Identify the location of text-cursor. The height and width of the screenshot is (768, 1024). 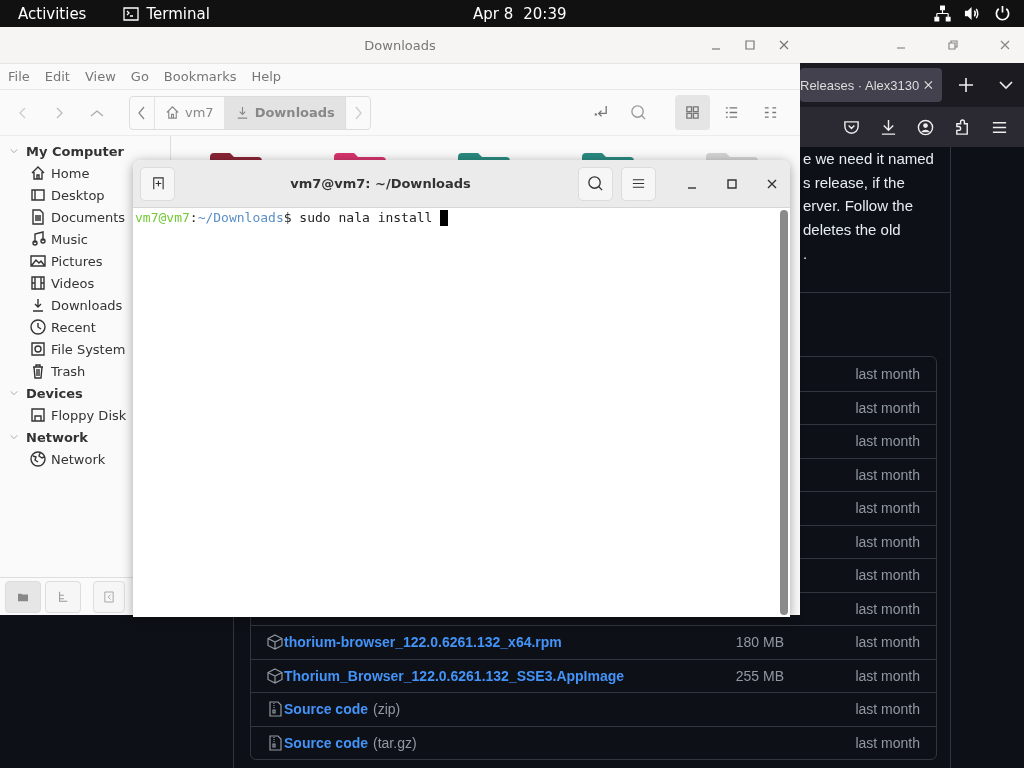
(444, 218).